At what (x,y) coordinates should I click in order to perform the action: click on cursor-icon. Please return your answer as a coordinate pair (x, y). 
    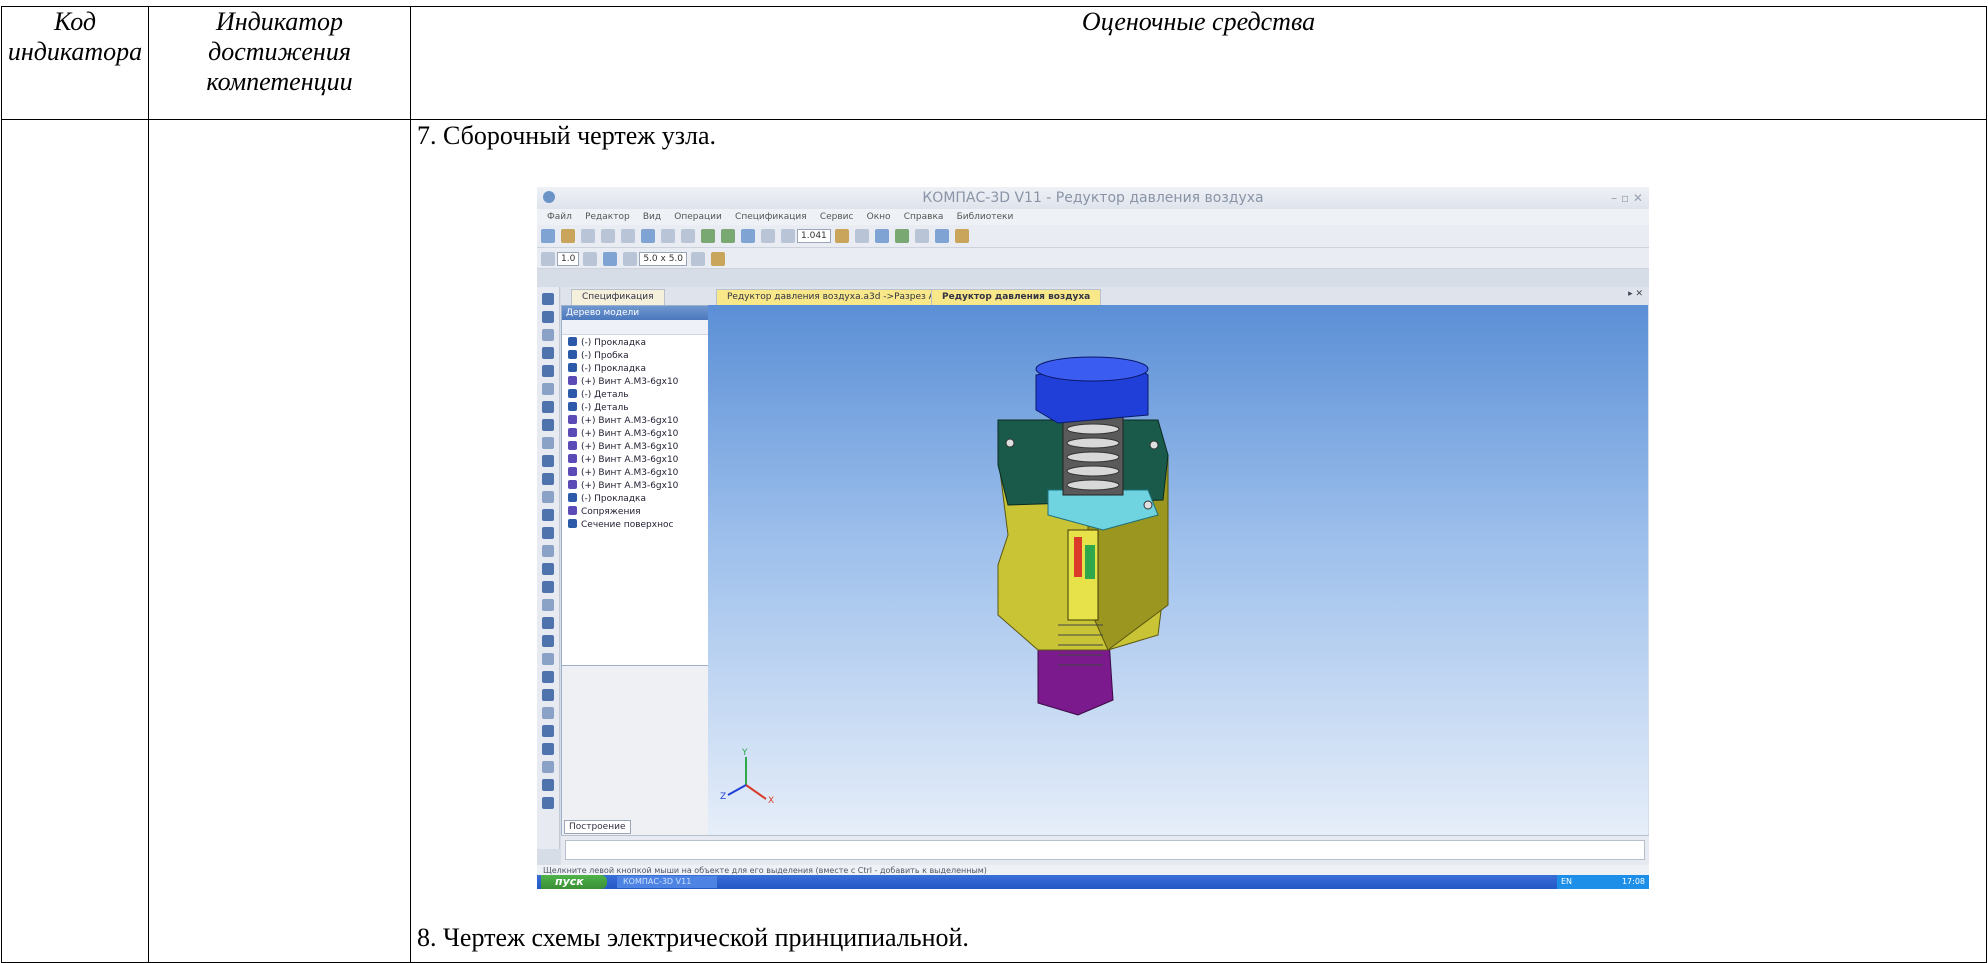
    Looking at the image, I should click on (590, 259).